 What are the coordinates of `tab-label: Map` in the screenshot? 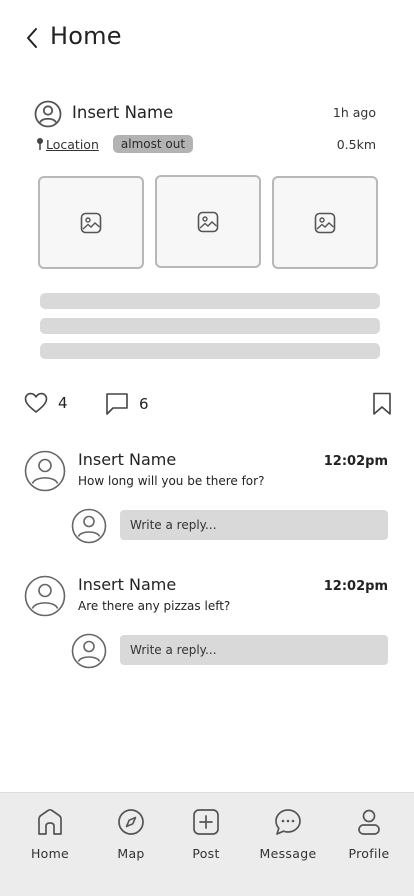 It's located at (131, 853).